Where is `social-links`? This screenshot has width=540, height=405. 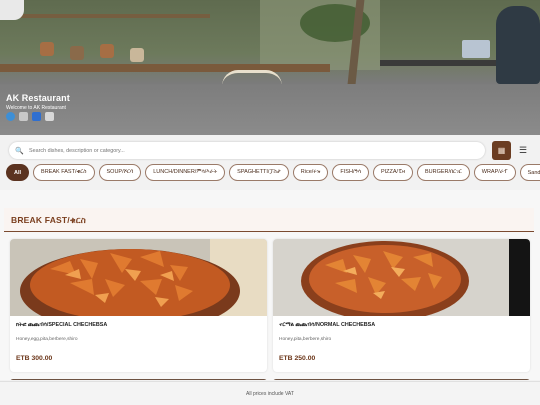
social-links is located at coordinates (30, 116).